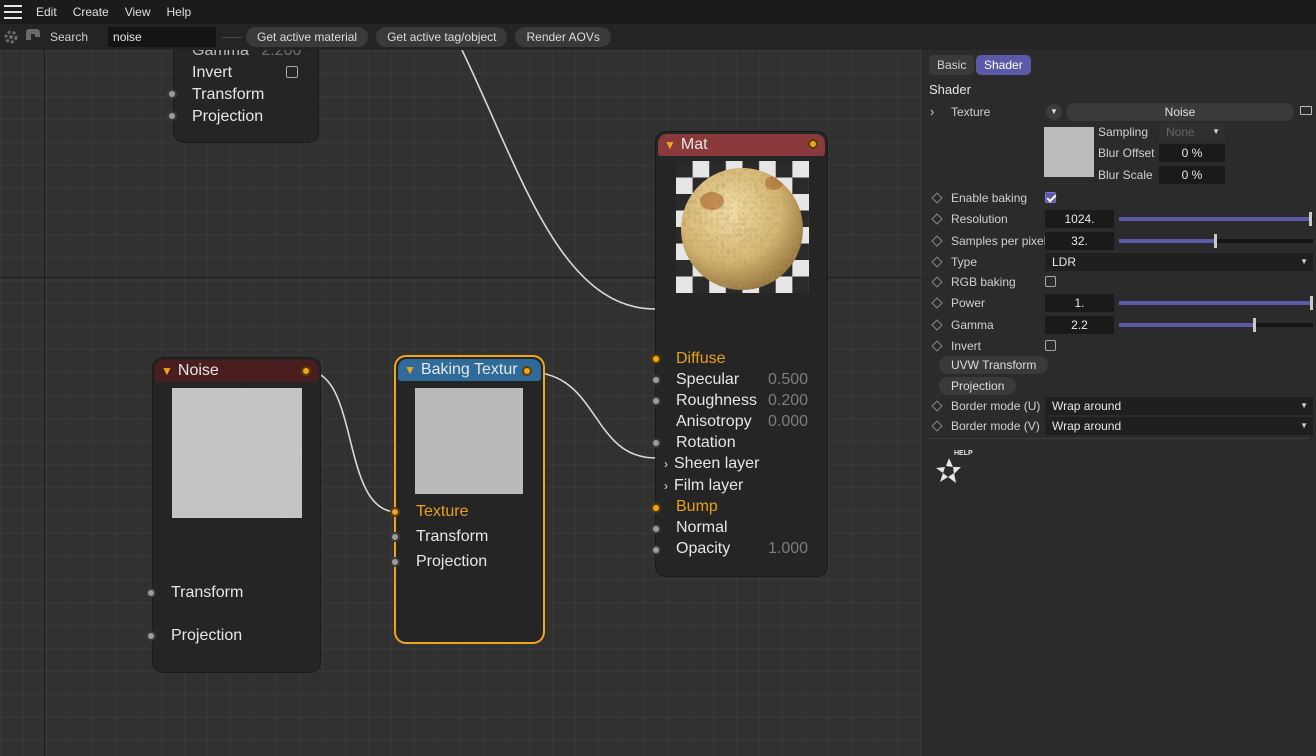 This screenshot has height=756, width=1316. Describe the element at coordinates (228, 116) in the screenshot. I see `node-row-projection: Projection` at that location.